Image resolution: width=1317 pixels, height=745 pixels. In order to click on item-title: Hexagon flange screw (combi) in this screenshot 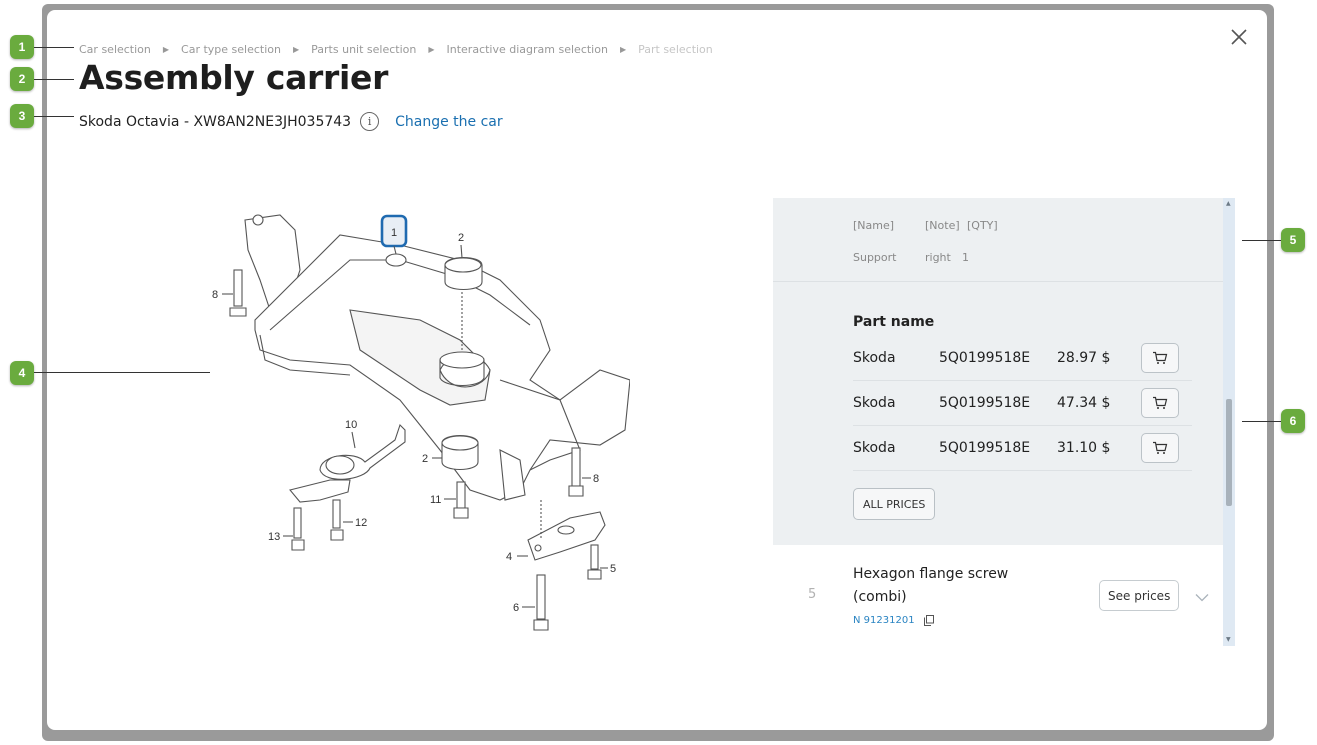, I will do `click(931, 585)`.